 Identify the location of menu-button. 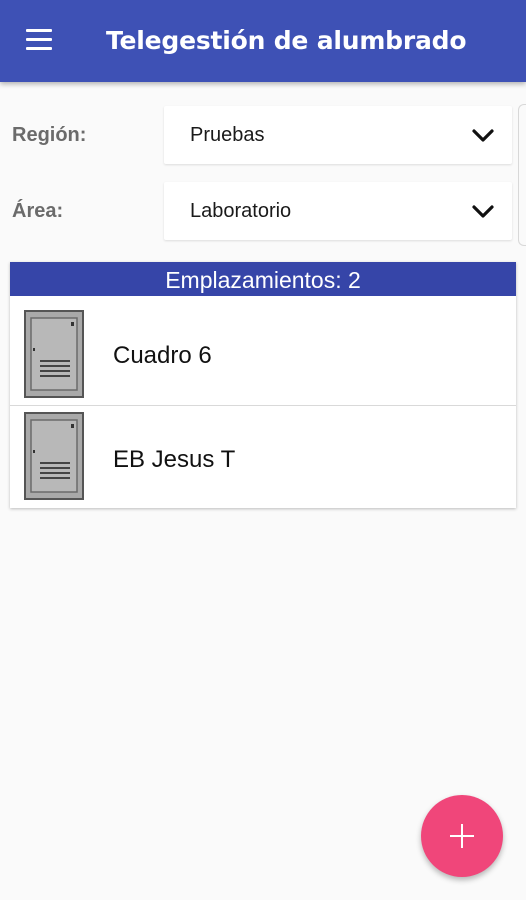
(41, 41).